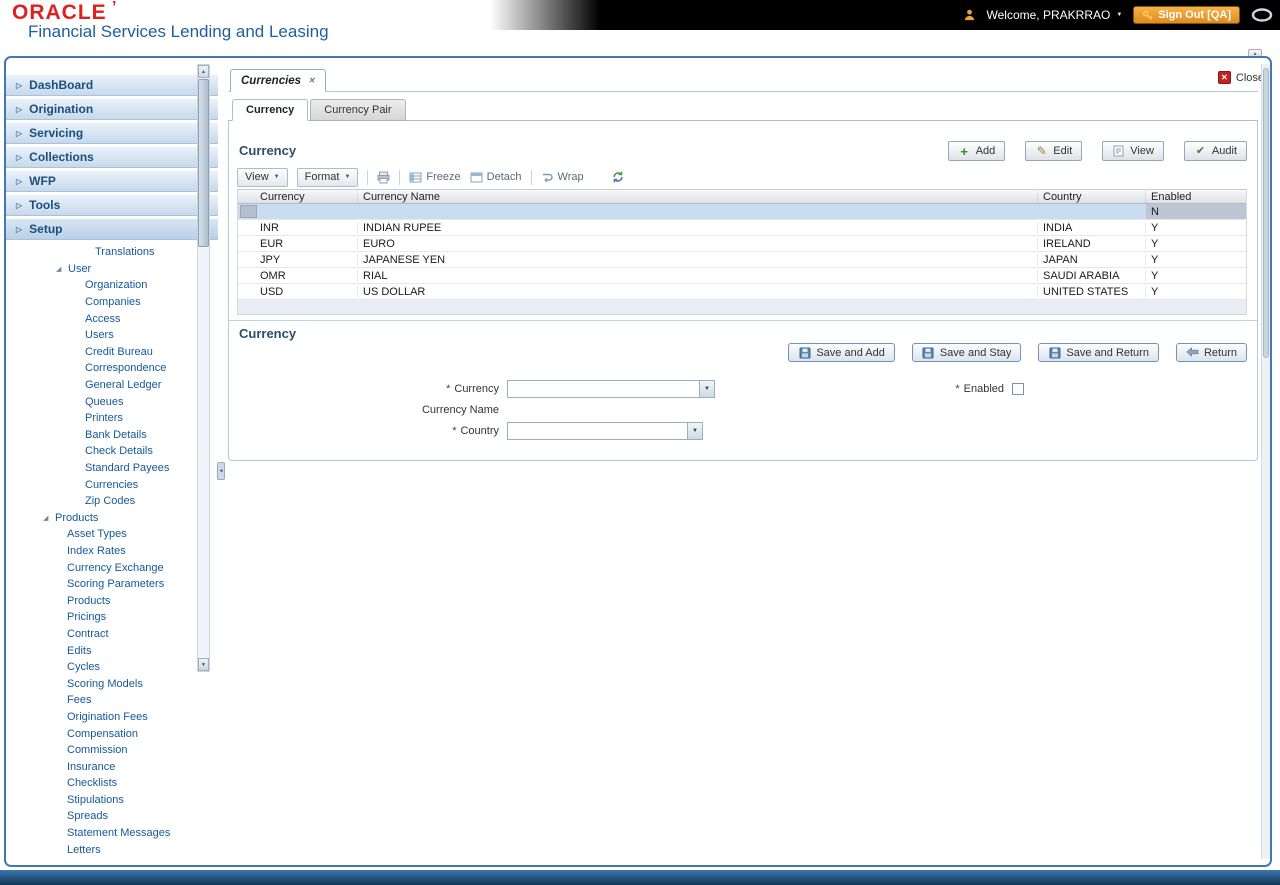 The image size is (1280, 885). Describe the element at coordinates (640, 877) in the screenshot. I see `footer-bar` at that location.